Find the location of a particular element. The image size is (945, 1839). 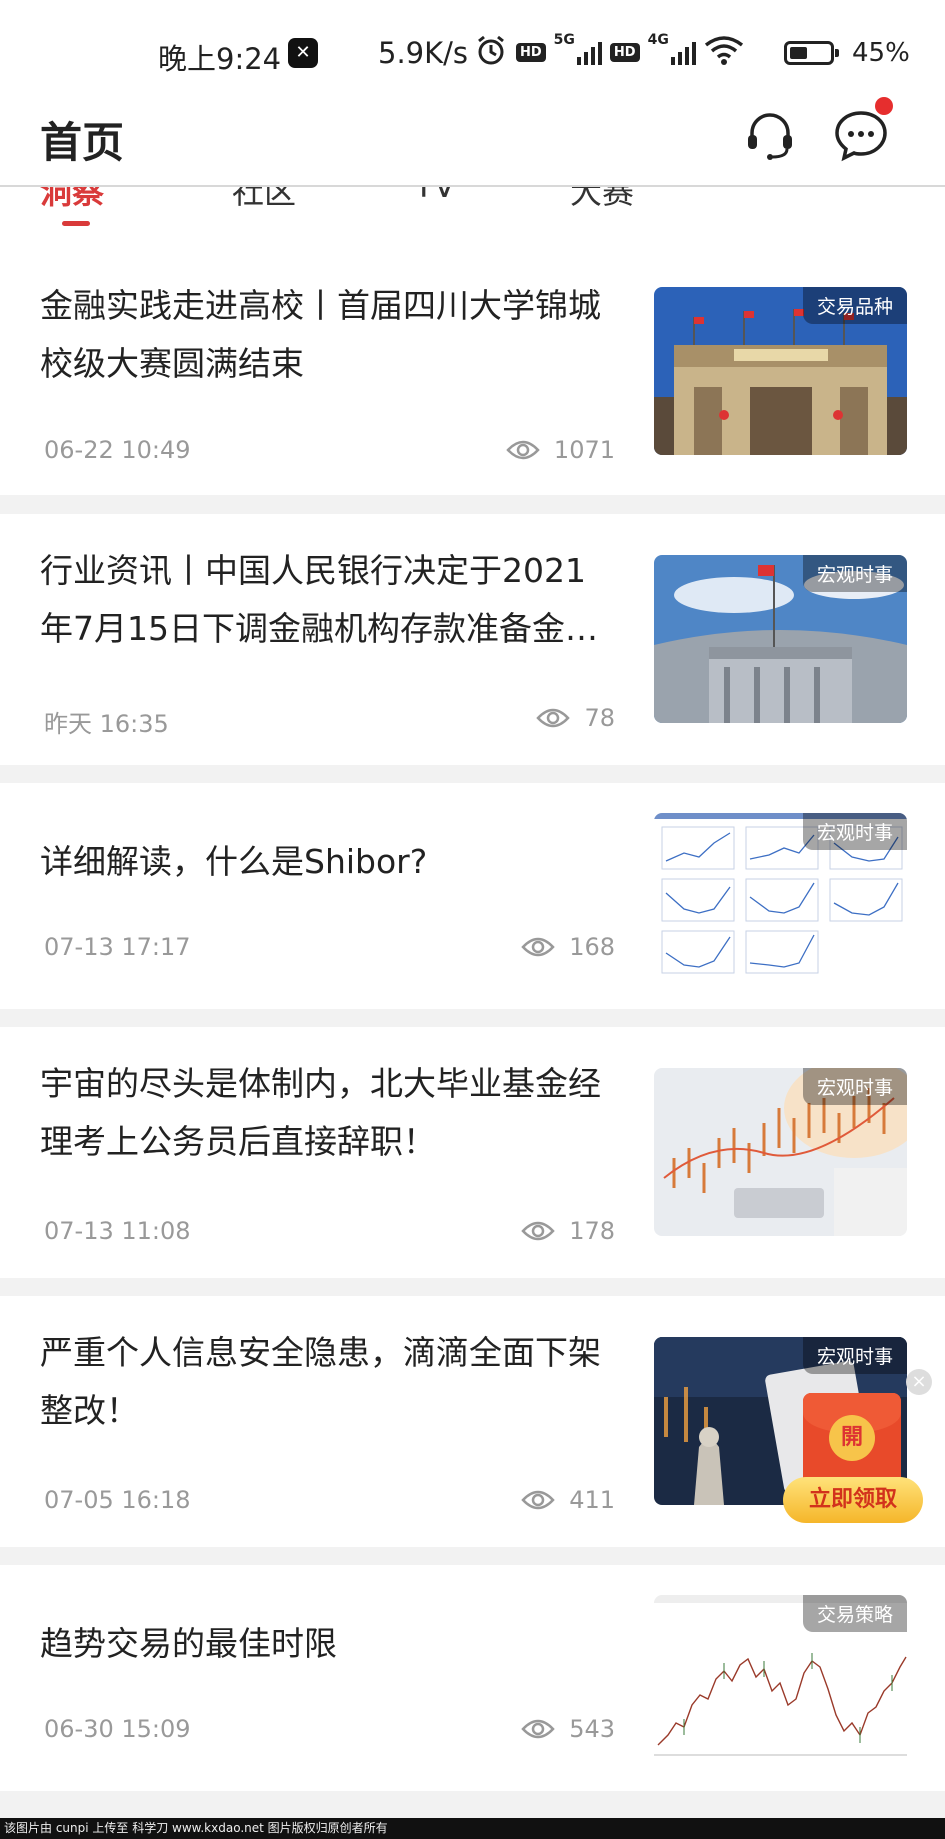

close-icon: × is located at coordinates (919, 1382).